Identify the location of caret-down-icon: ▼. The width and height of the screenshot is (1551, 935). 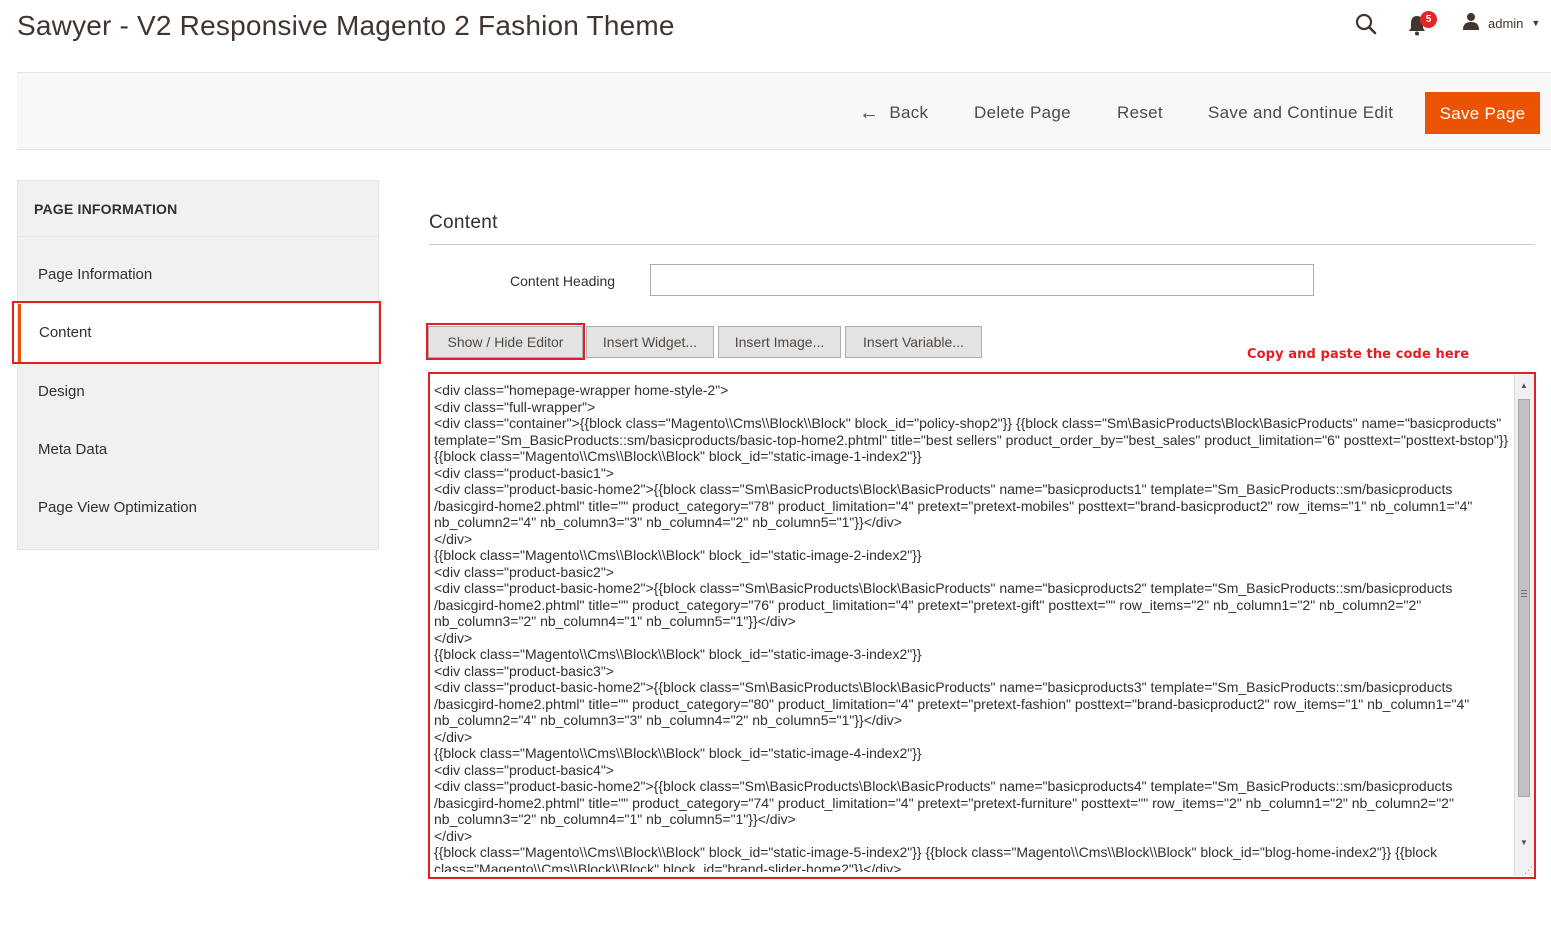
(1536, 23).